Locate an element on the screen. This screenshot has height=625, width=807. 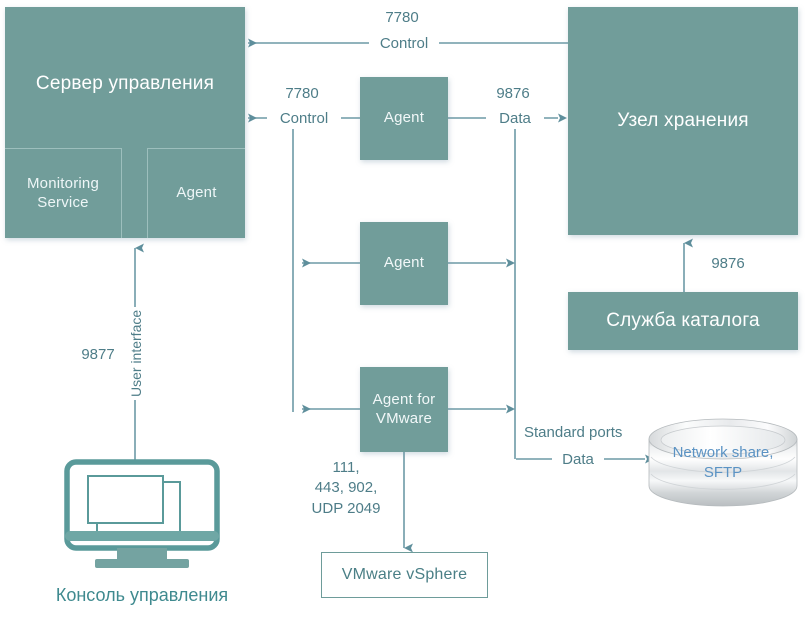
node-monitoring-service-label: Monitoring Service is located at coordinates (63, 194).